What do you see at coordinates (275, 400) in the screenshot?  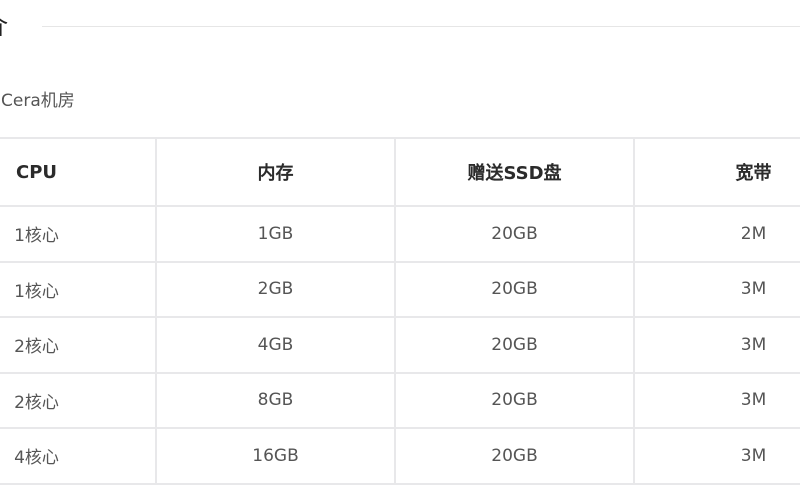 I see `cell-memory: 8GB` at bounding box center [275, 400].